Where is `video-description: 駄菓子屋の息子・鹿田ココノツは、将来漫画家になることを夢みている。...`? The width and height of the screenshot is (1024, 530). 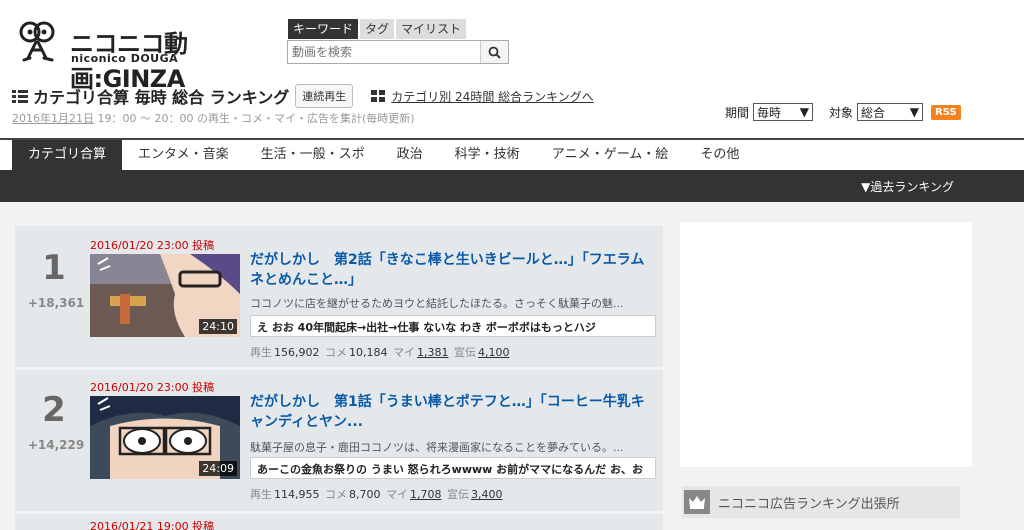
video-description: 駄菓子屋の息子・鹿田ココノツは、将来漫画家になることを夢みている。... is located at coordinates (437, 447).